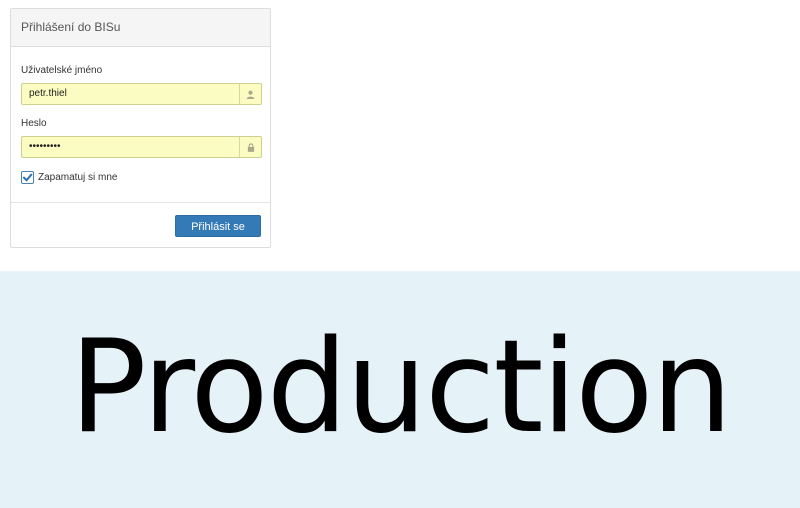  What do you see at coordinates (77, 177) in the screenshot?
I see `remember-me-label: Zapamatuj si mne` at bounding box center [77, 177].